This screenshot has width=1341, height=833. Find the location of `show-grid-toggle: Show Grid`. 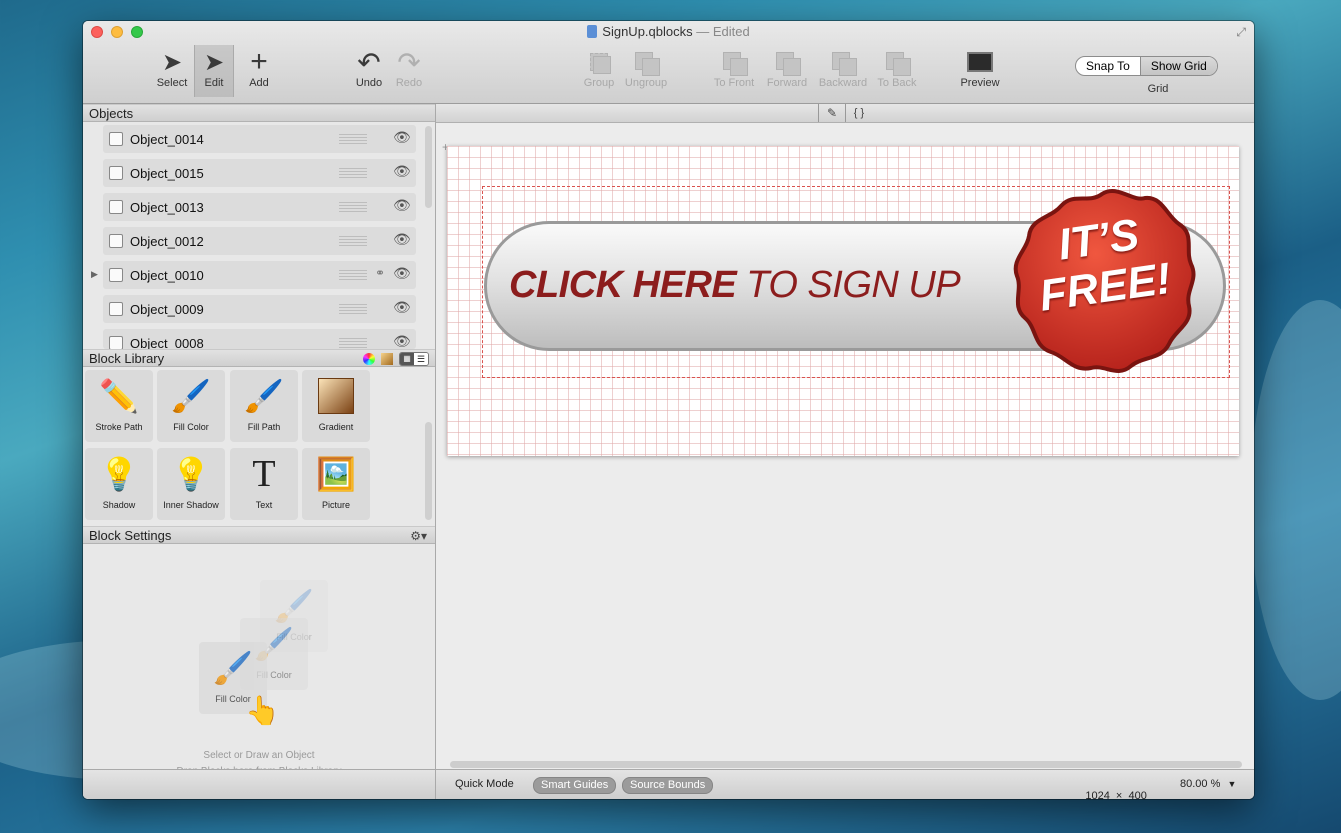

show-grid-toggle: Show Grid is located at coordinates (1178, 66).